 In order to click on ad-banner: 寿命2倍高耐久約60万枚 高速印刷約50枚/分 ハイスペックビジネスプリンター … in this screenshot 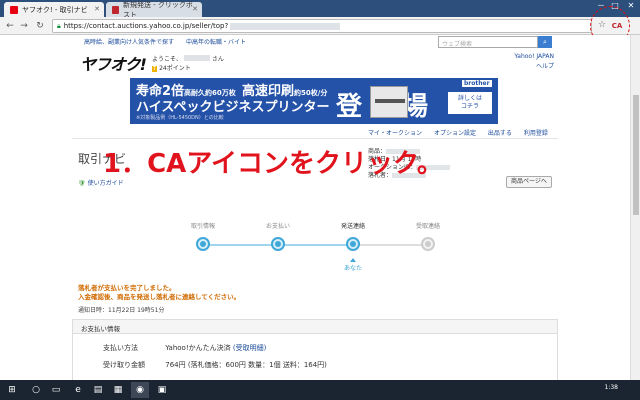, I will do `click(314, 101)`.